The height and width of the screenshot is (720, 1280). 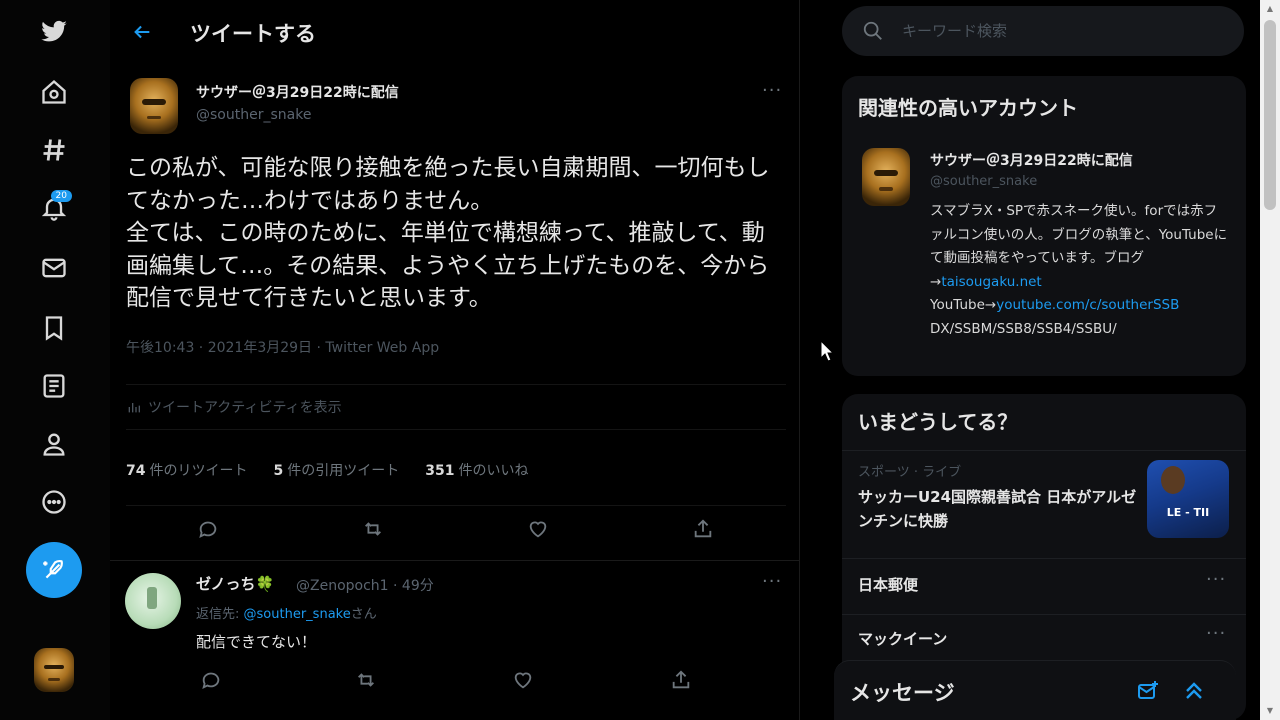 I want to click on twitter-logo-icon, so click(x=54, y=32).